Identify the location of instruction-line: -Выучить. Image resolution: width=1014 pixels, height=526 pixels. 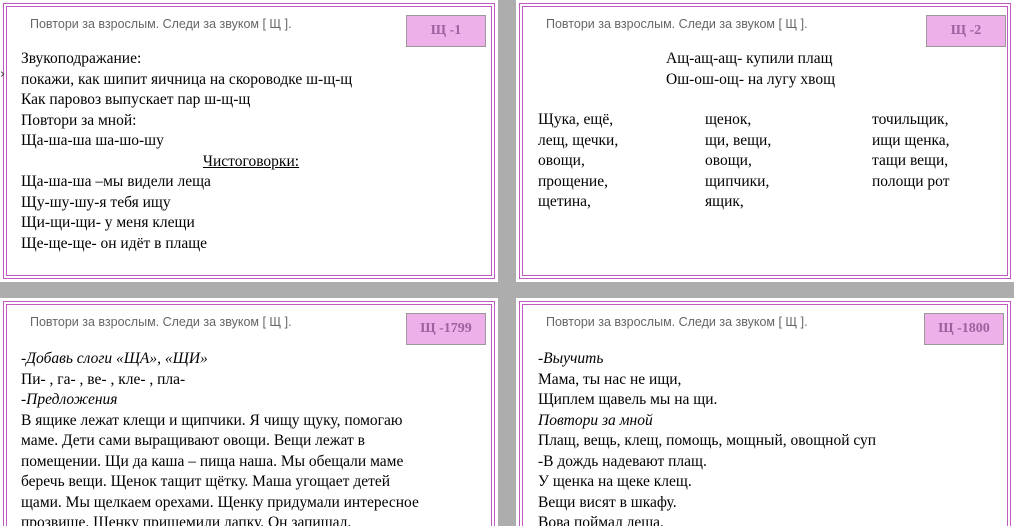
(571, 358).